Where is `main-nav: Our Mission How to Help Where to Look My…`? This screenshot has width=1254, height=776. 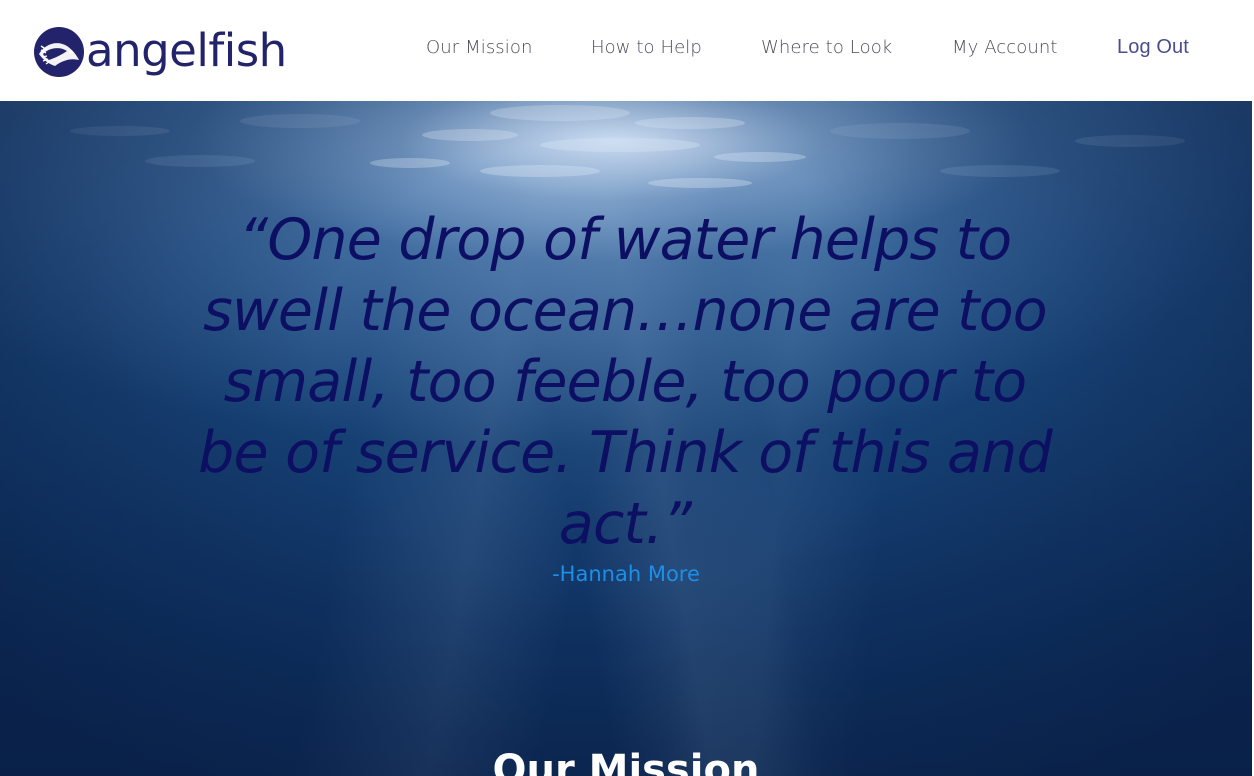
main-nav: Our Mission How to Help Where to Look My… is located at coordinates (626, 50).